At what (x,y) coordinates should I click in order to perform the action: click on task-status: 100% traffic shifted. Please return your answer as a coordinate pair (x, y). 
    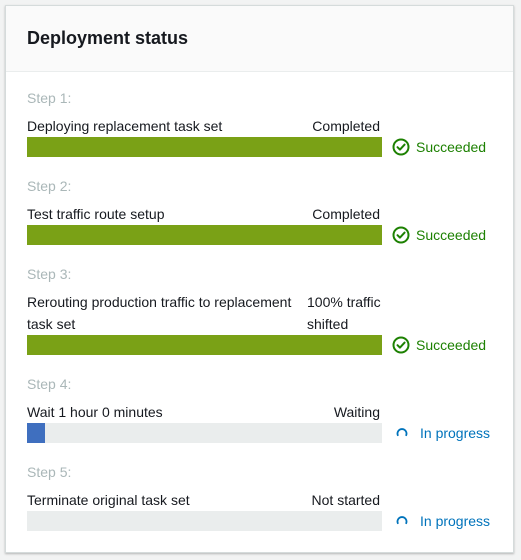
    Looking at the image, I should click on (344, 313).